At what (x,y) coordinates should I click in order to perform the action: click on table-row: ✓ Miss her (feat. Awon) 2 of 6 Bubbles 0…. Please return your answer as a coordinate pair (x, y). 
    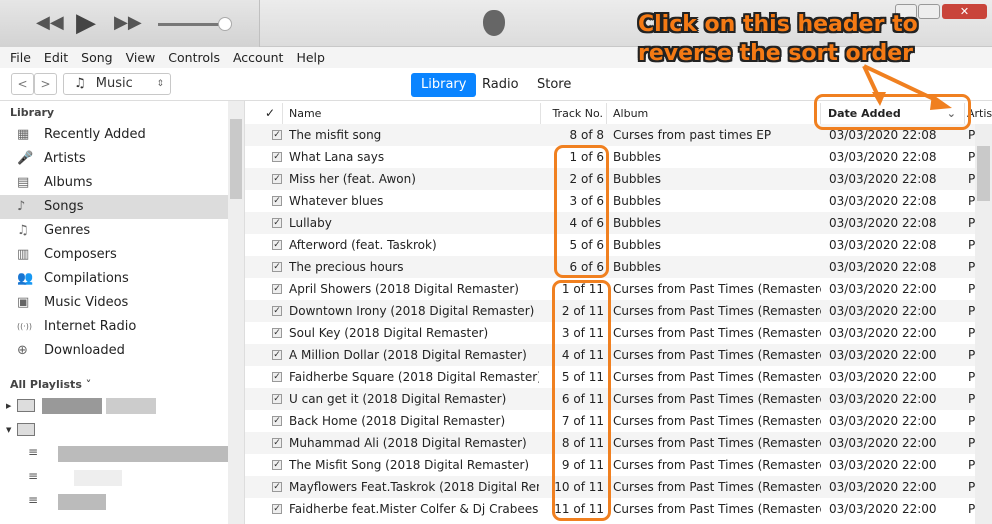
    Looking at the image, I should click on (610, 179).